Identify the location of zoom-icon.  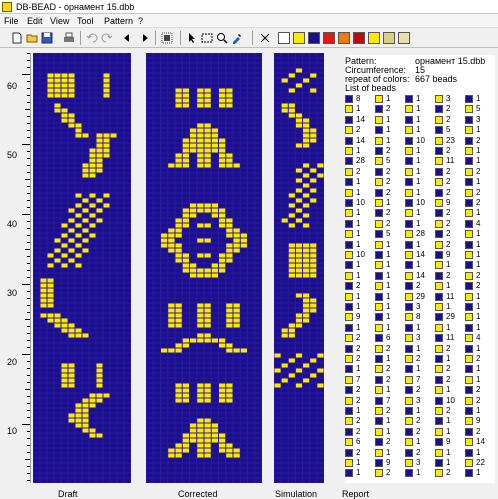
(222, 38).